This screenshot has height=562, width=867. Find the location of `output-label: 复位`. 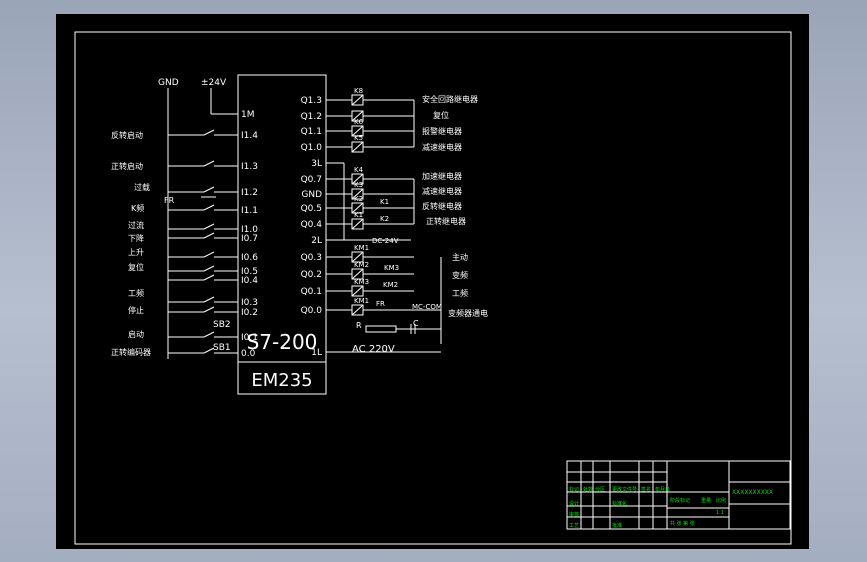

output-label: 复位 is located at coordinates (441, 115).